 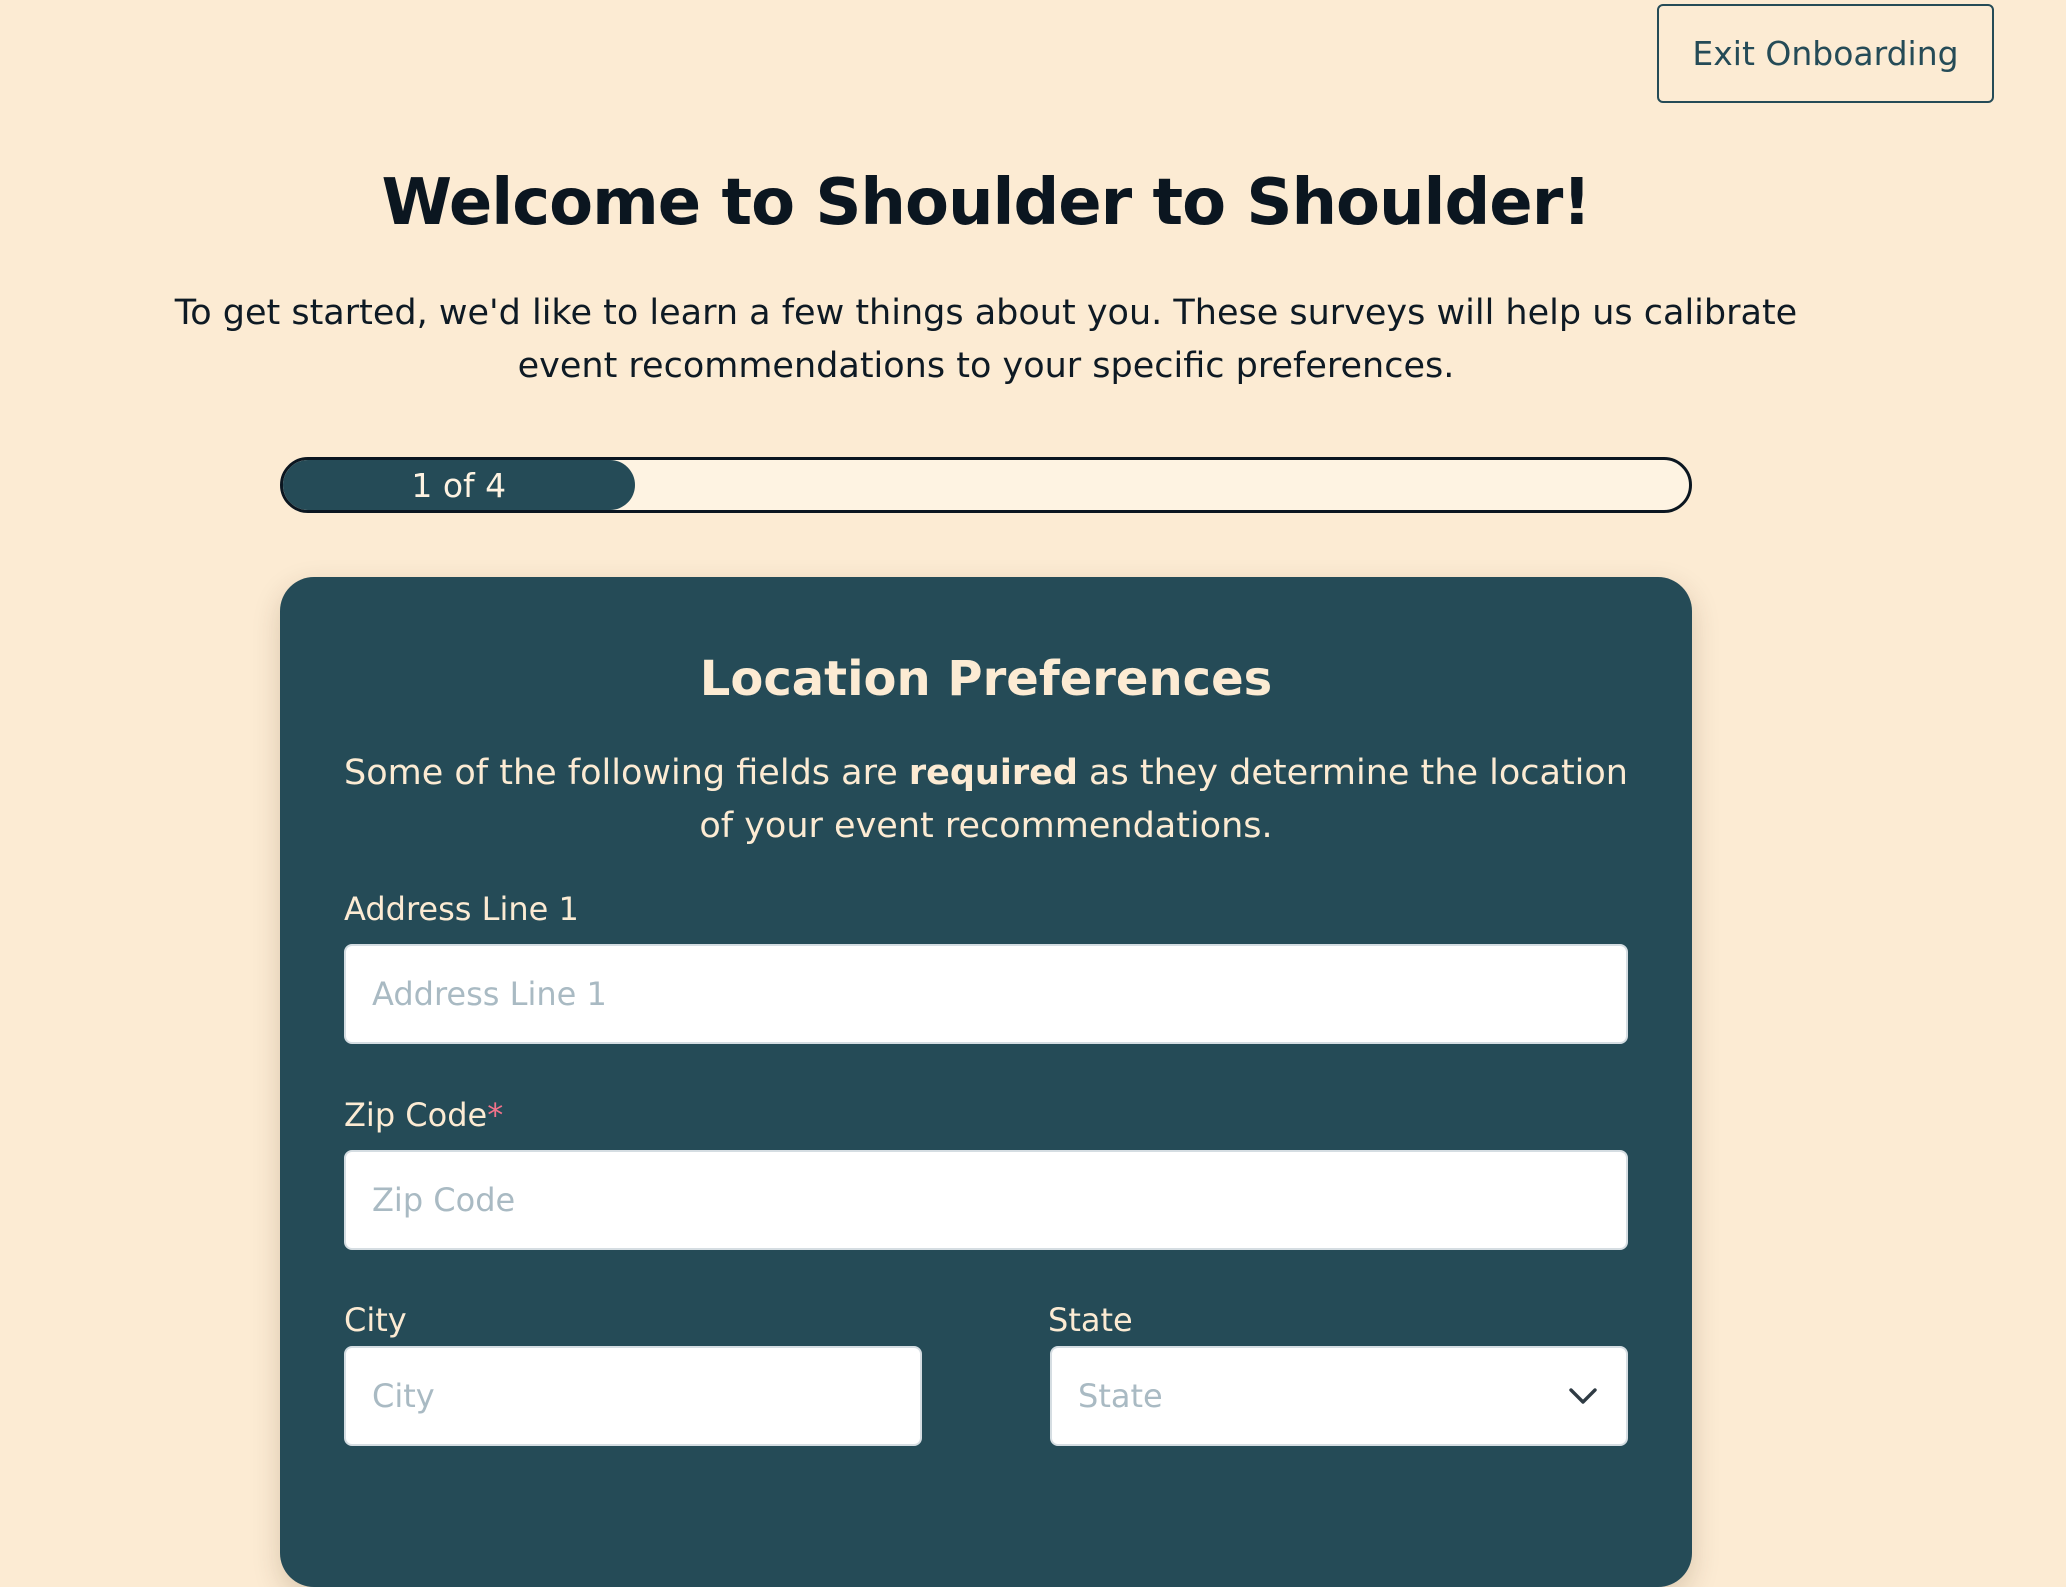 What do you see at coordinates (1825, 53) in the screenshot?
I see `exit-onboarding-button: Exit Onboarding` at bounding box center [1825, 53].